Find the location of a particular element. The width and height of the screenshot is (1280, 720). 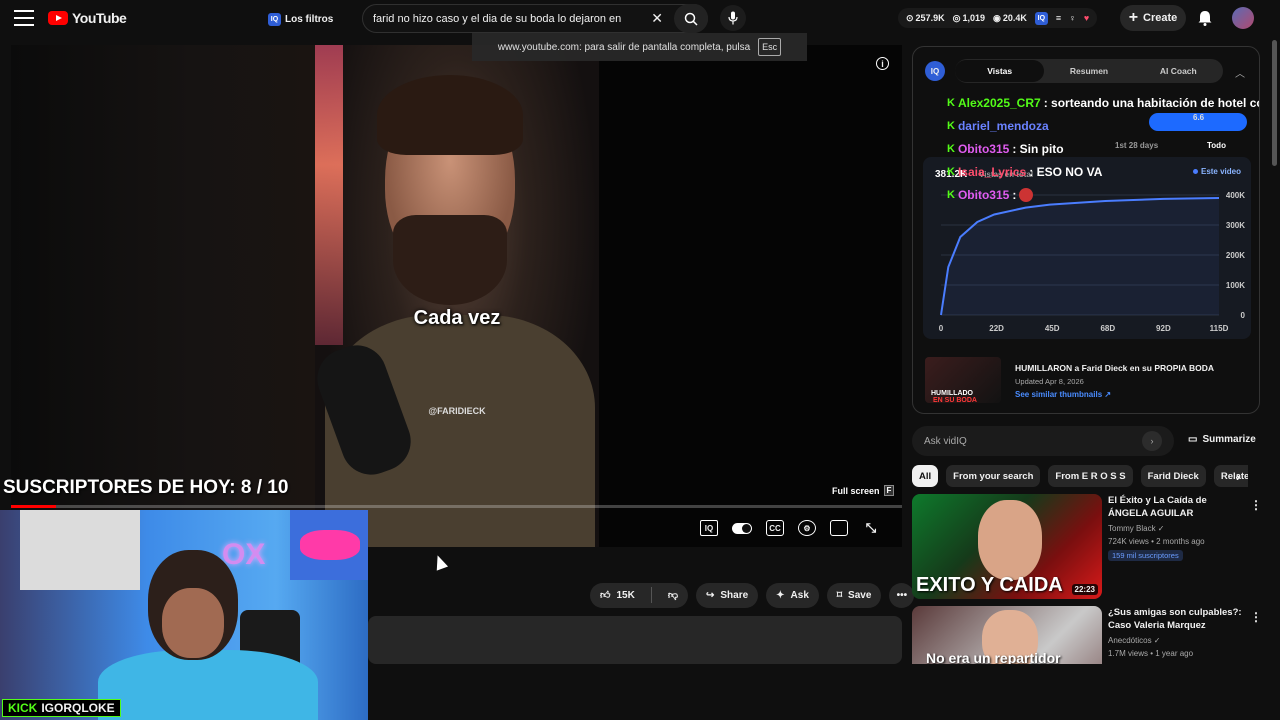

captions-icon: CC is located at coordinates (775, 528).